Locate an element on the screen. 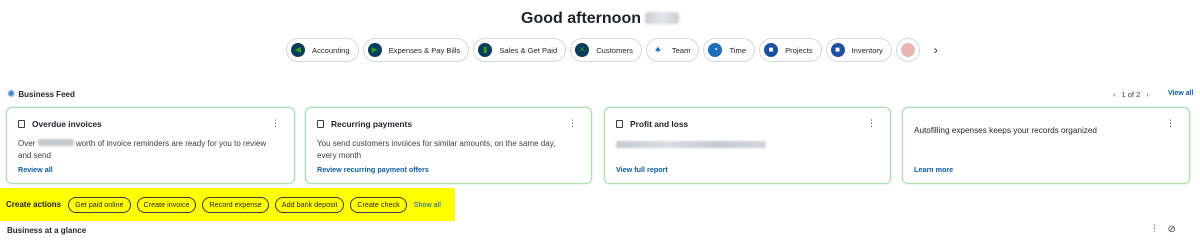 This screenshot has width=1200, height=242. nav-pill-team: ♣ Team is located at coordinates (672, 50).